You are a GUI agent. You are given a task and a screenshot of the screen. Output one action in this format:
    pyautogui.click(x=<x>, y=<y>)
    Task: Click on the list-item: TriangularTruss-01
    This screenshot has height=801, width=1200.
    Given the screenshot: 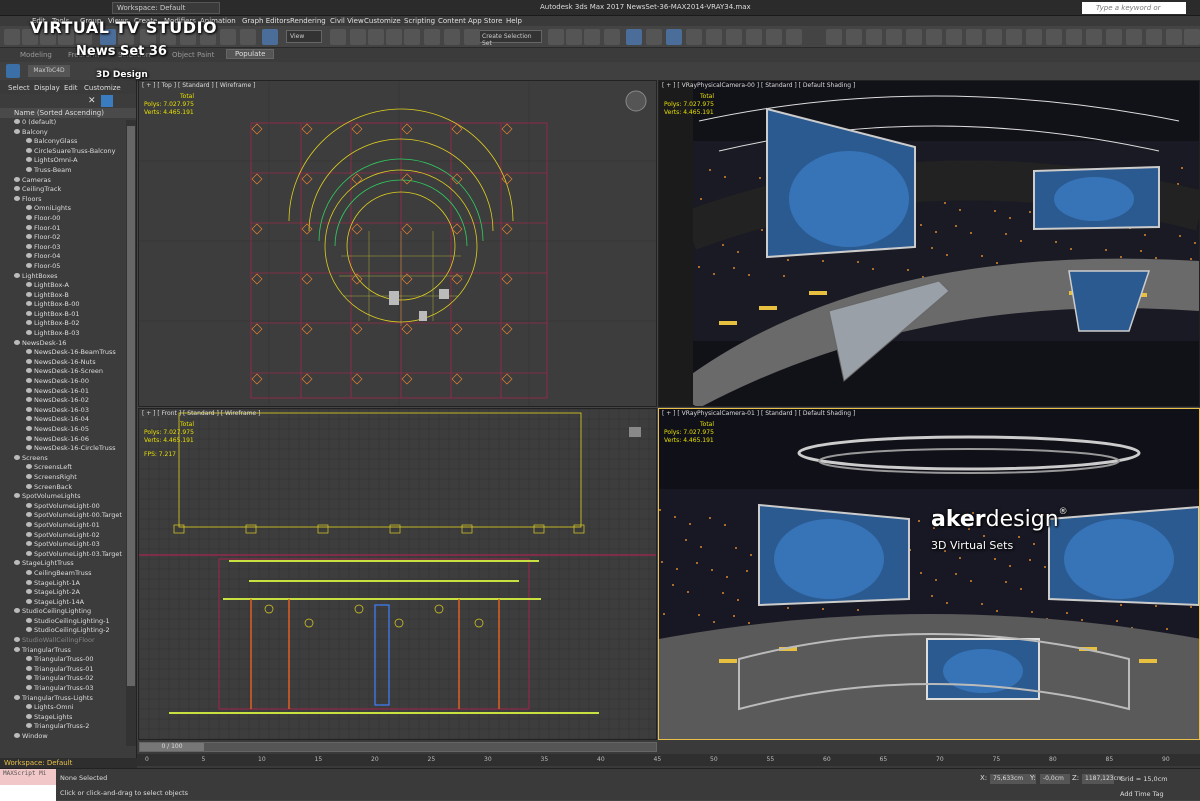 What is the action you would take?
    pyautogui.click(x=63, y=670)
    